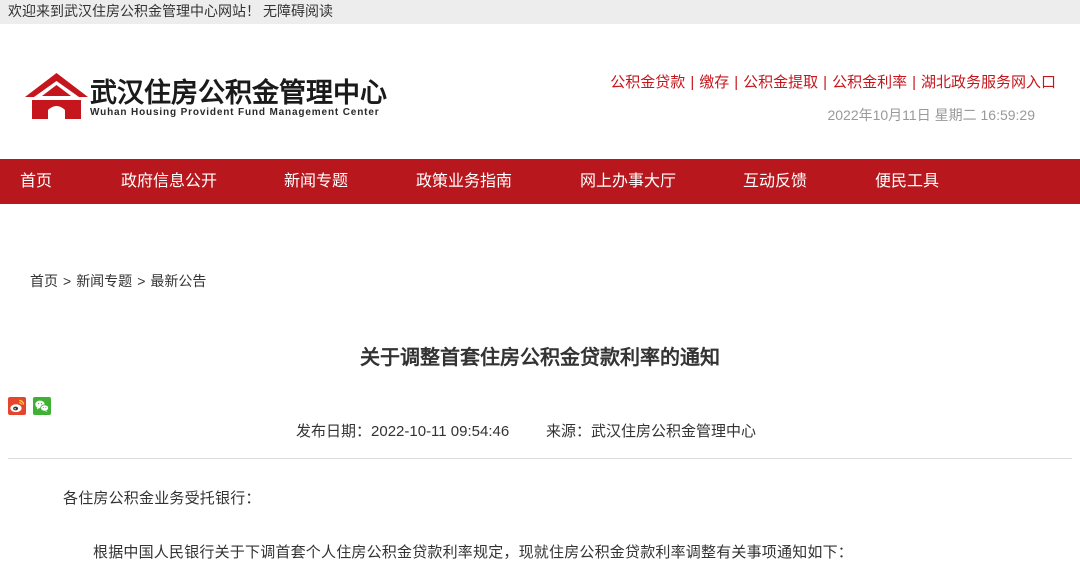  Describe the element at coordinates (316, 181) in the screenshot. I see `nav-item-news: 新闻专题` at that location.